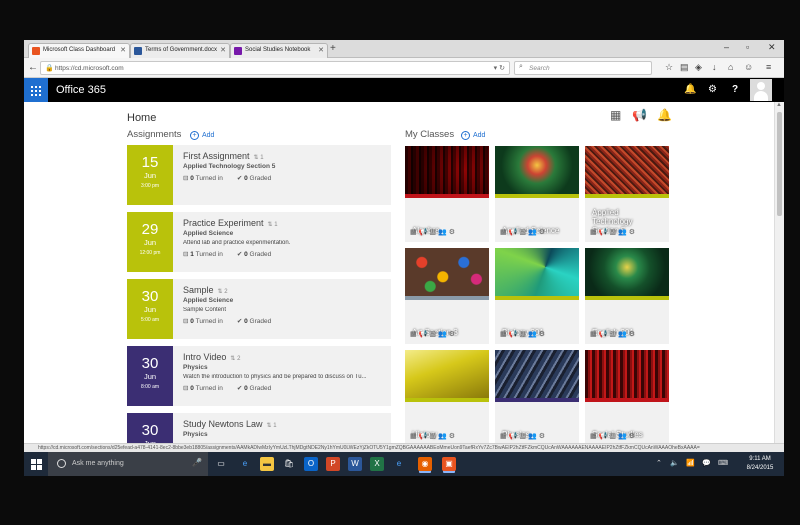 The width and height of the screenshot is (800, 525). What do you see at coordinates (333, 49) in the screenshot?
I see `new-tab-button: +` at bounding box center [333, 49].